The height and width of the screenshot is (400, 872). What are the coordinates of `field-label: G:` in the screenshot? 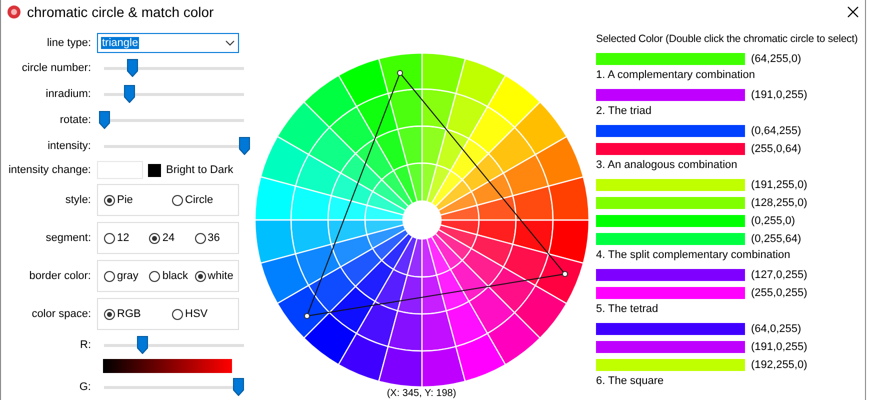 It's located at (85, 387).